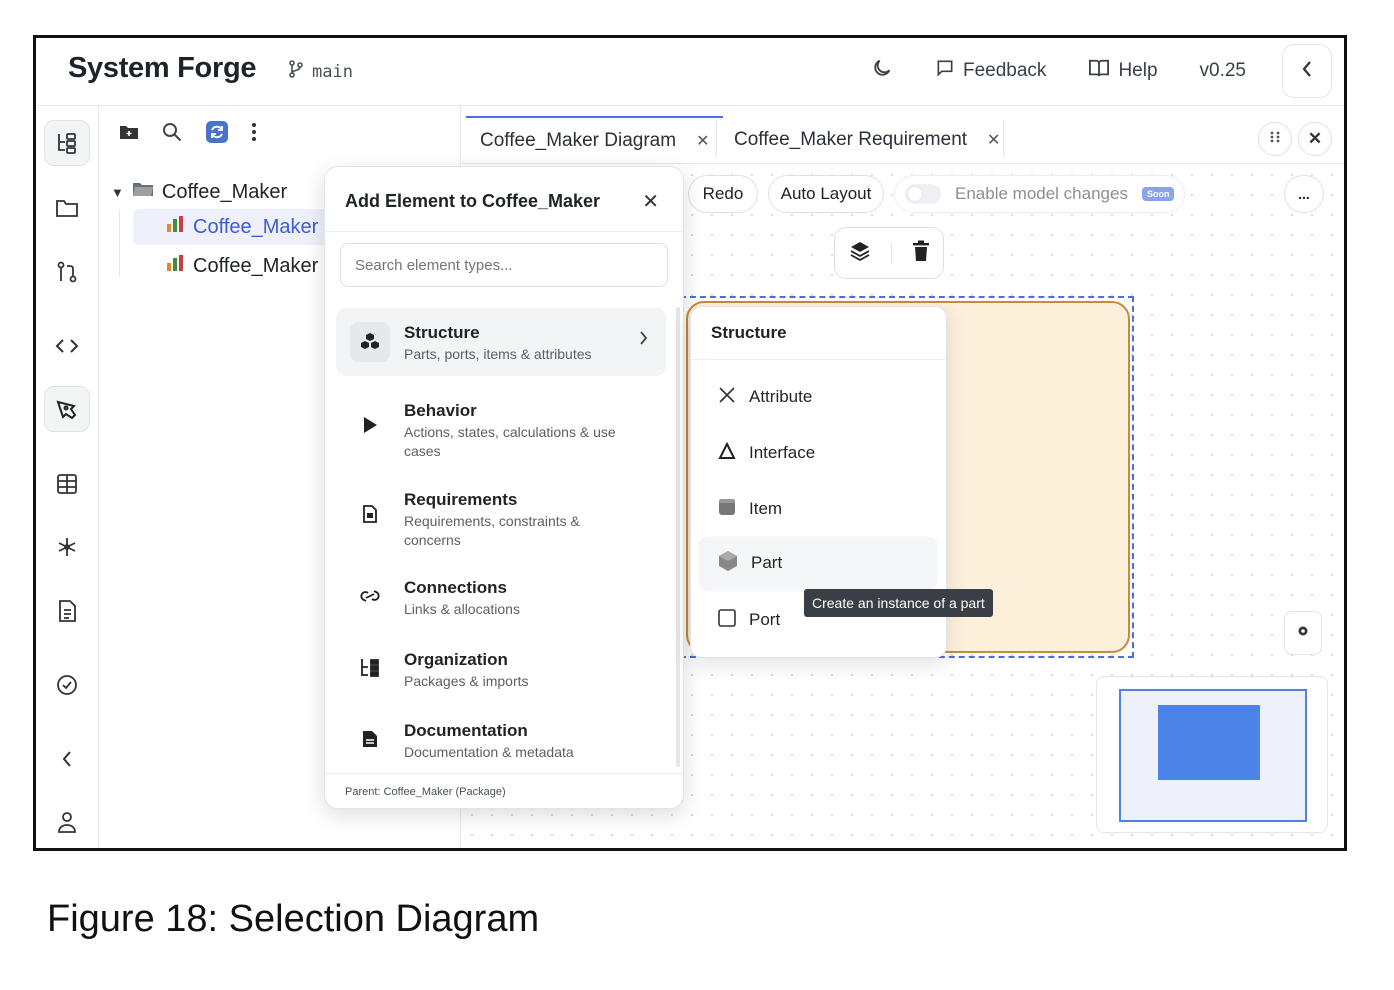  I want to click on toolbar-divider, so click(891, 253).